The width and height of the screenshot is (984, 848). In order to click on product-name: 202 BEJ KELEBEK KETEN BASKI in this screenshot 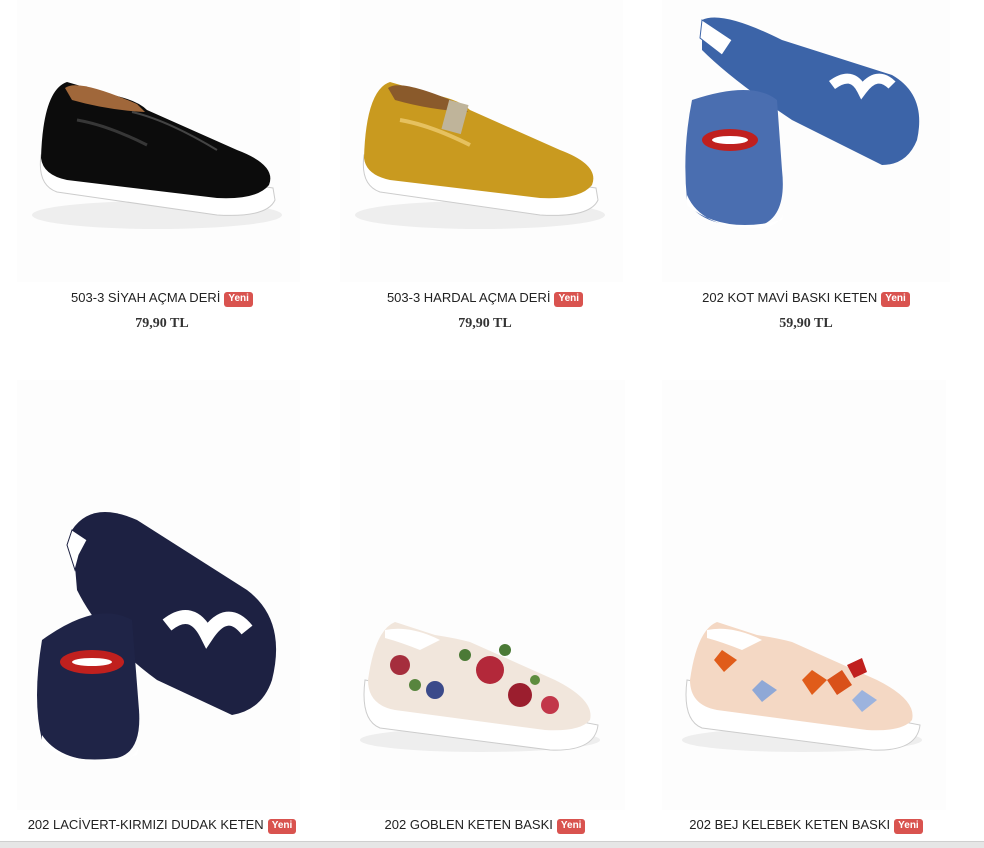, I will do `click(789, 824)`.